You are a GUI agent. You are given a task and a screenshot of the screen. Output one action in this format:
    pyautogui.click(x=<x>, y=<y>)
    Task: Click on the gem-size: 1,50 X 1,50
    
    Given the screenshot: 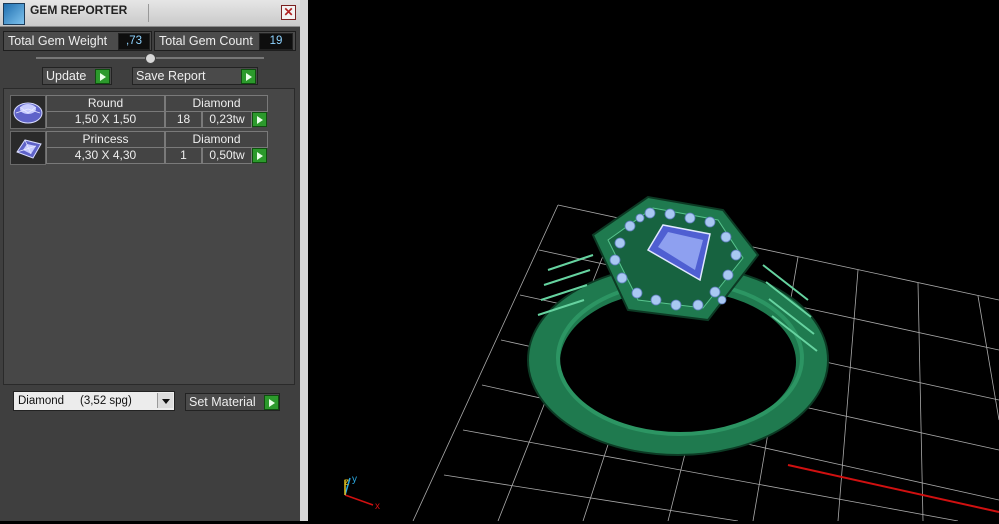 What is the action you would take?
    pyautogui.click(x=105, y=119)
    